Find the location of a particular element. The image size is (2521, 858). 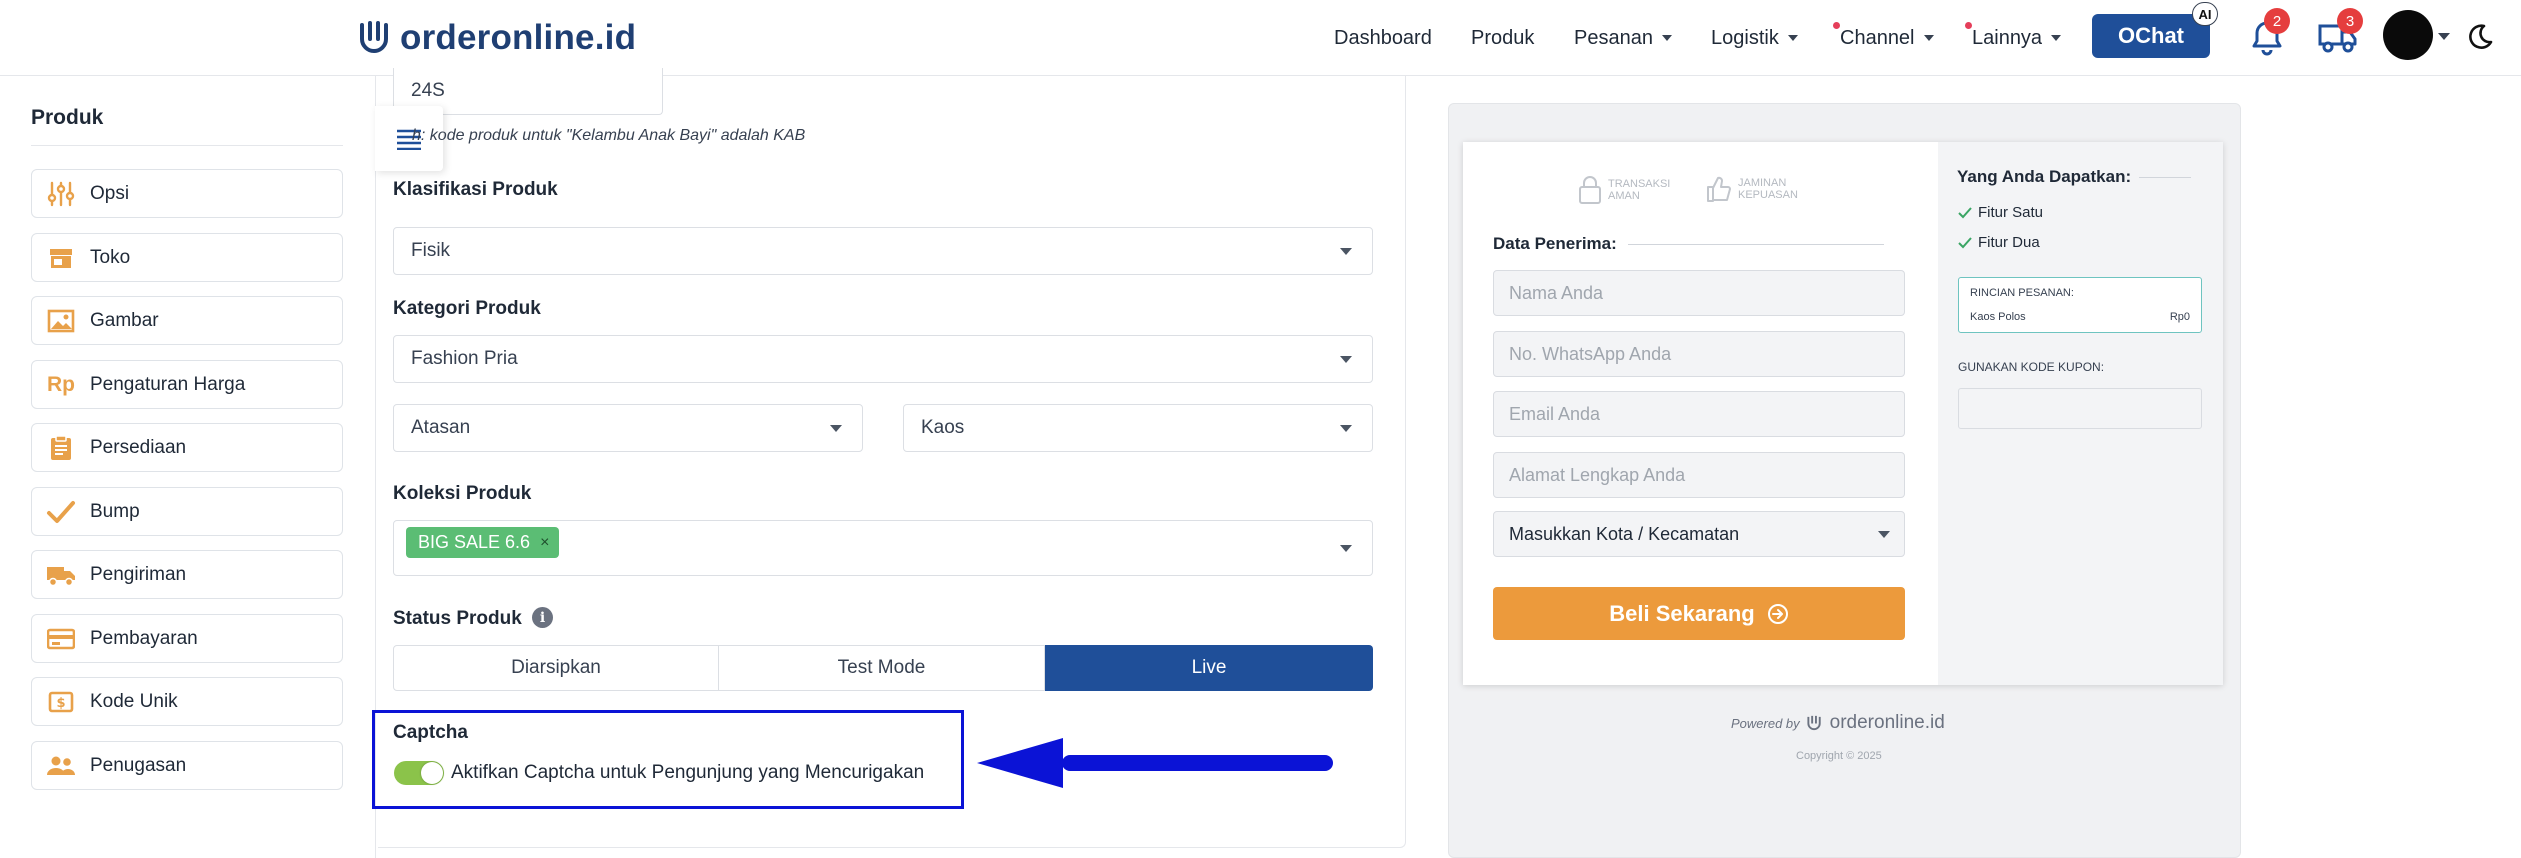

avatar is located at coordinates (2408, 35).